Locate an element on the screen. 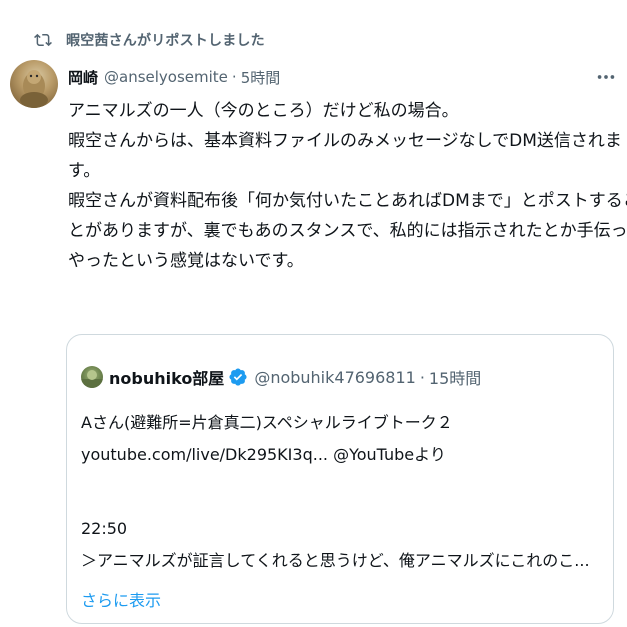 The width and height of the screenshot is (627, 627). post-header: 岡崎 @anselyosemite · 5時間 is located at coordinates (342, 77).